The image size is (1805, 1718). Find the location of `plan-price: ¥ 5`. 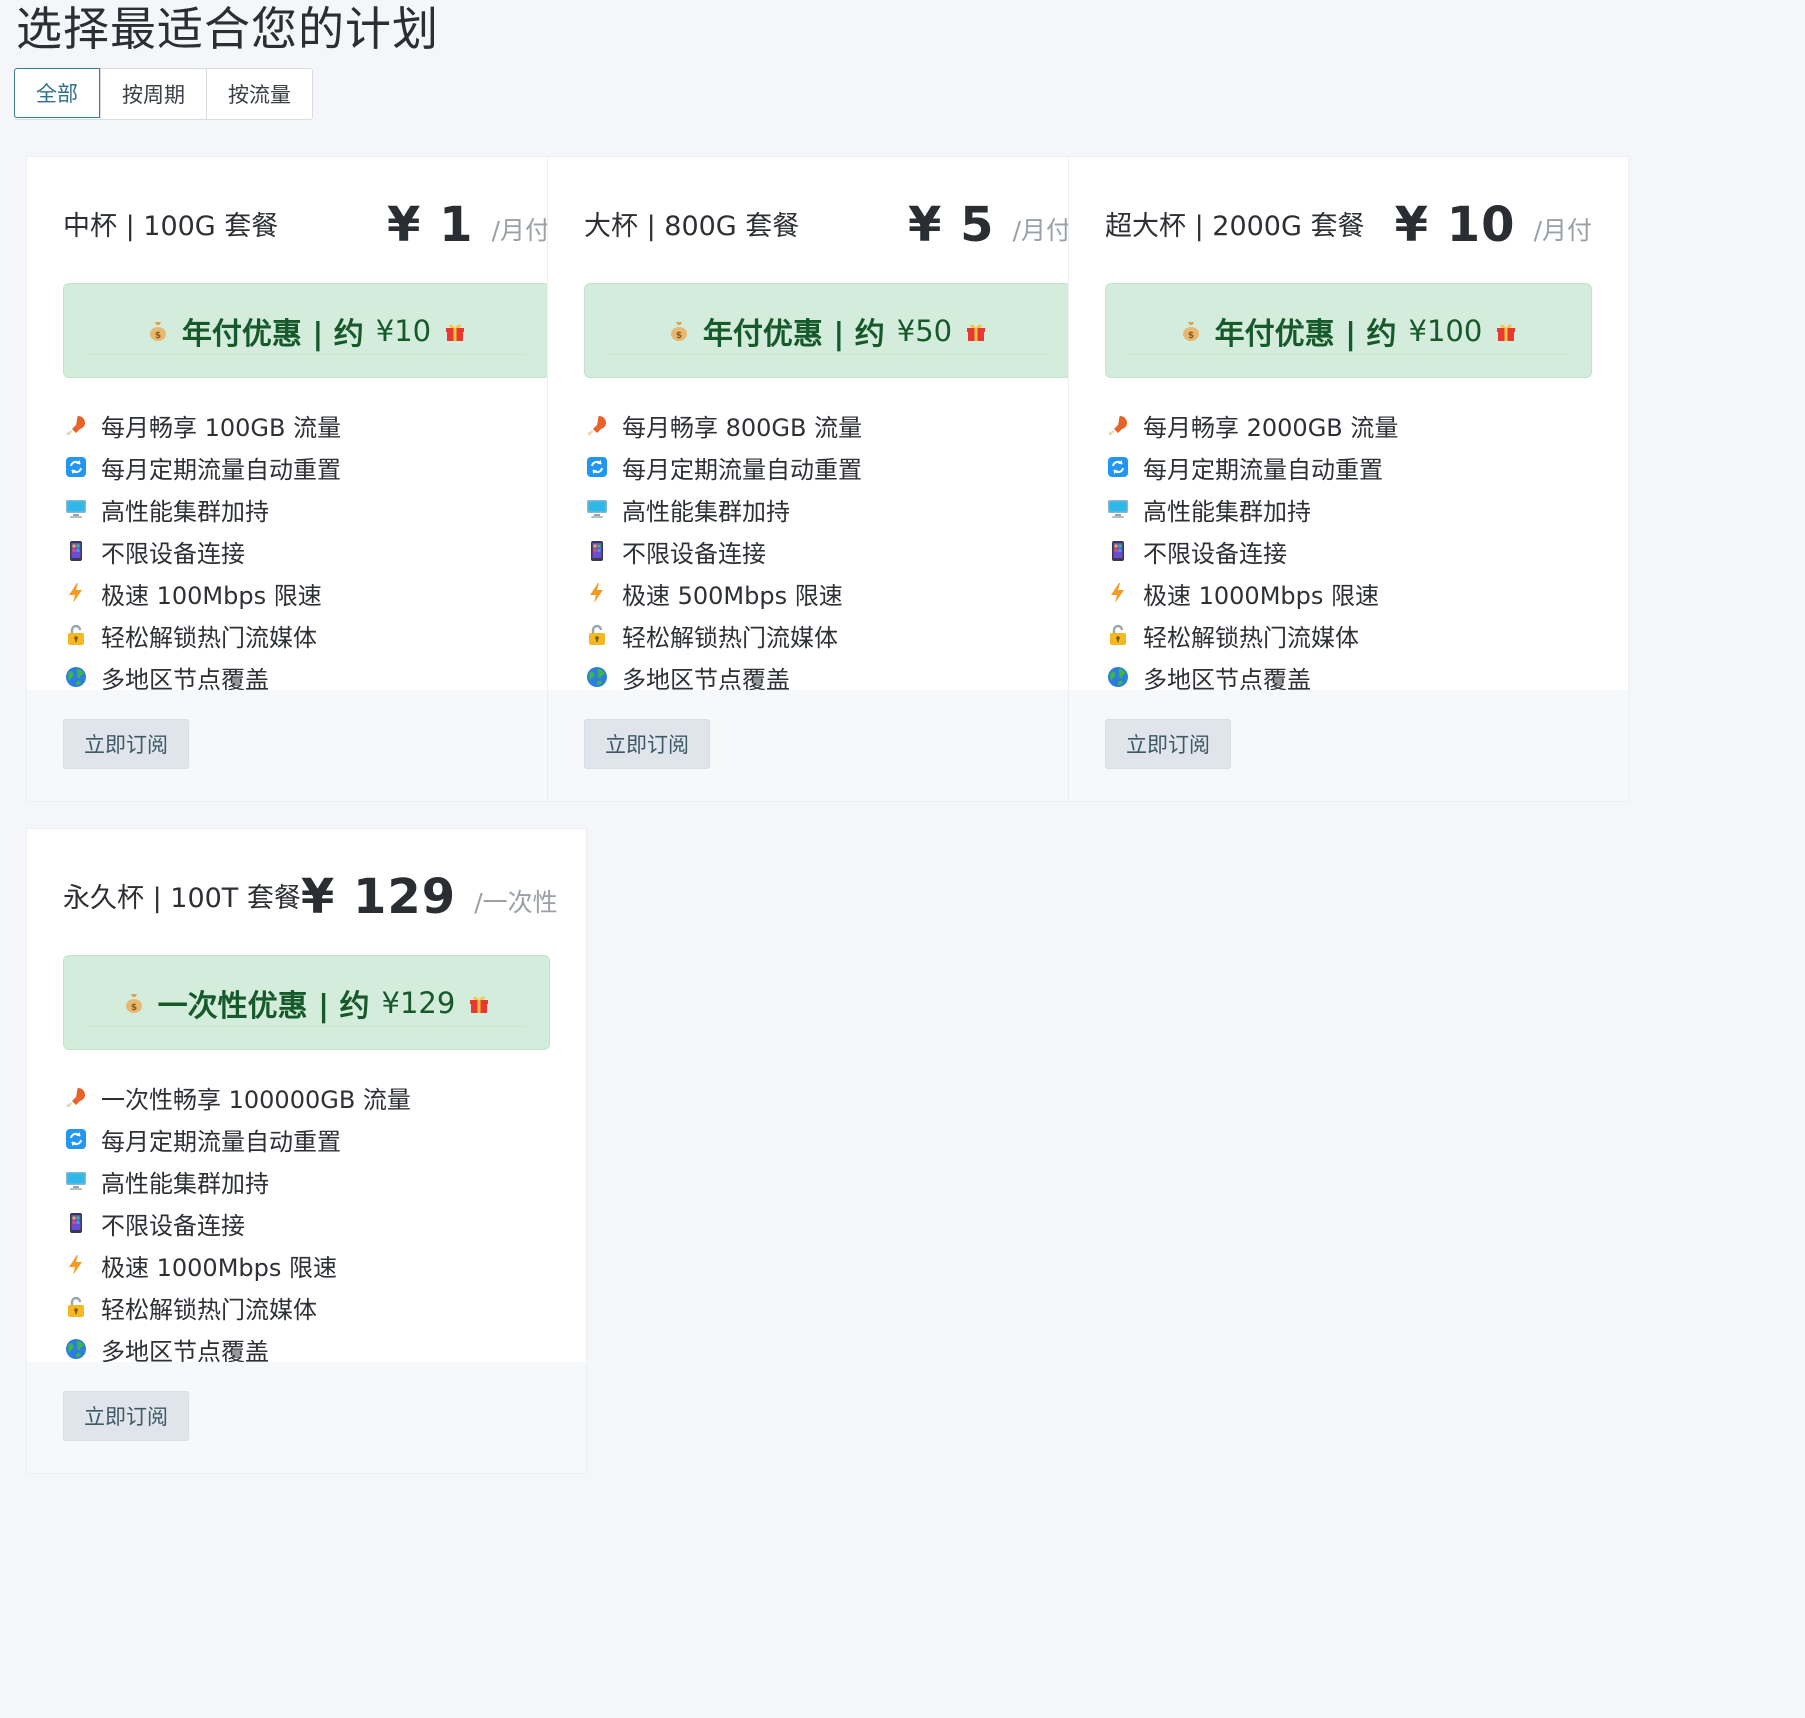

plan-price: ¥ 5 is located at coordinates (951, 225).